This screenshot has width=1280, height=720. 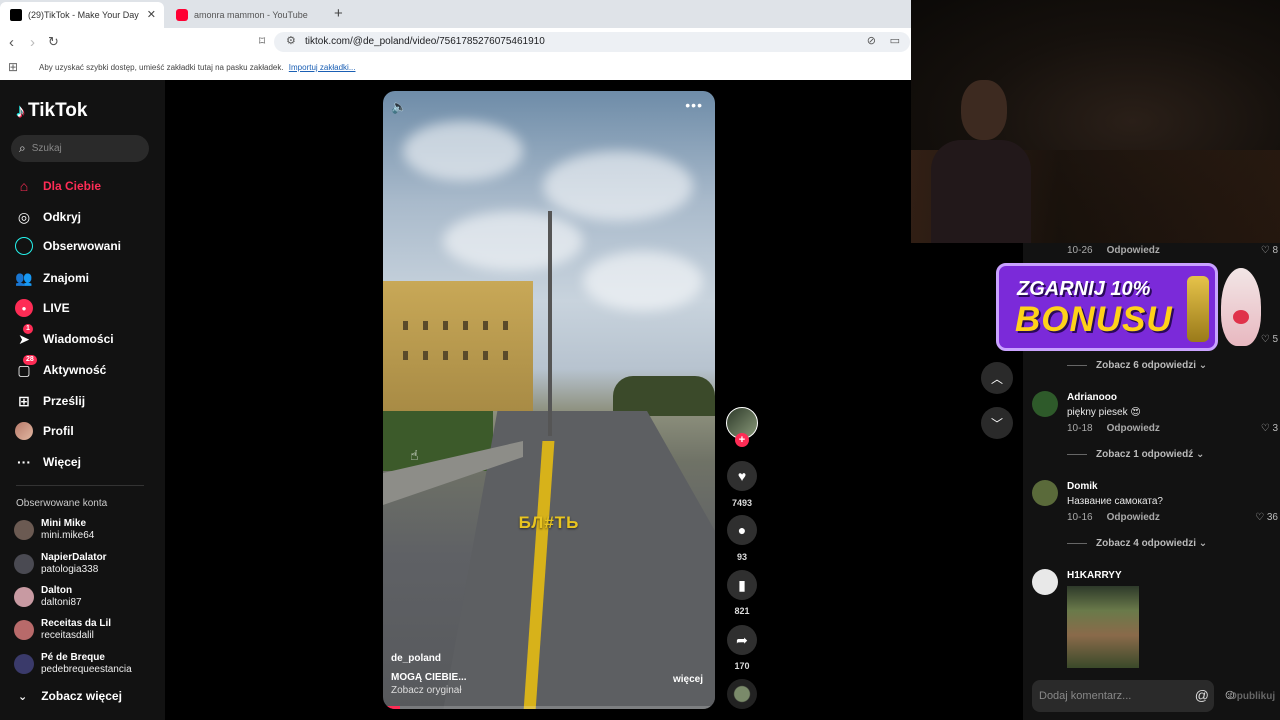 I want to click on comment-user: Domik, so click(x=1082, y=486).